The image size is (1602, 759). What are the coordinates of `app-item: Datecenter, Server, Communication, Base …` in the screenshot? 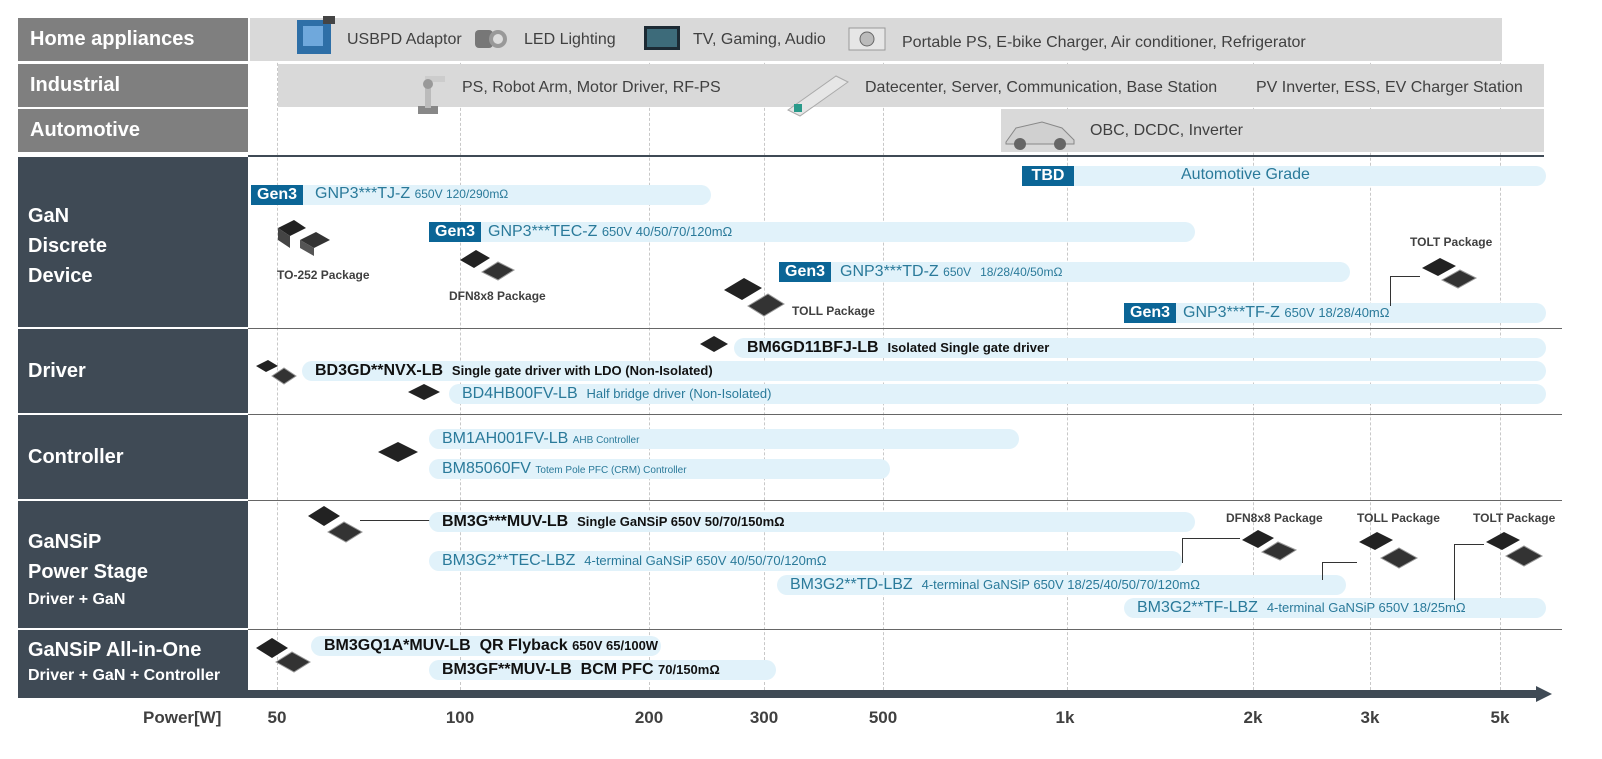 It's located at (1041, 87).